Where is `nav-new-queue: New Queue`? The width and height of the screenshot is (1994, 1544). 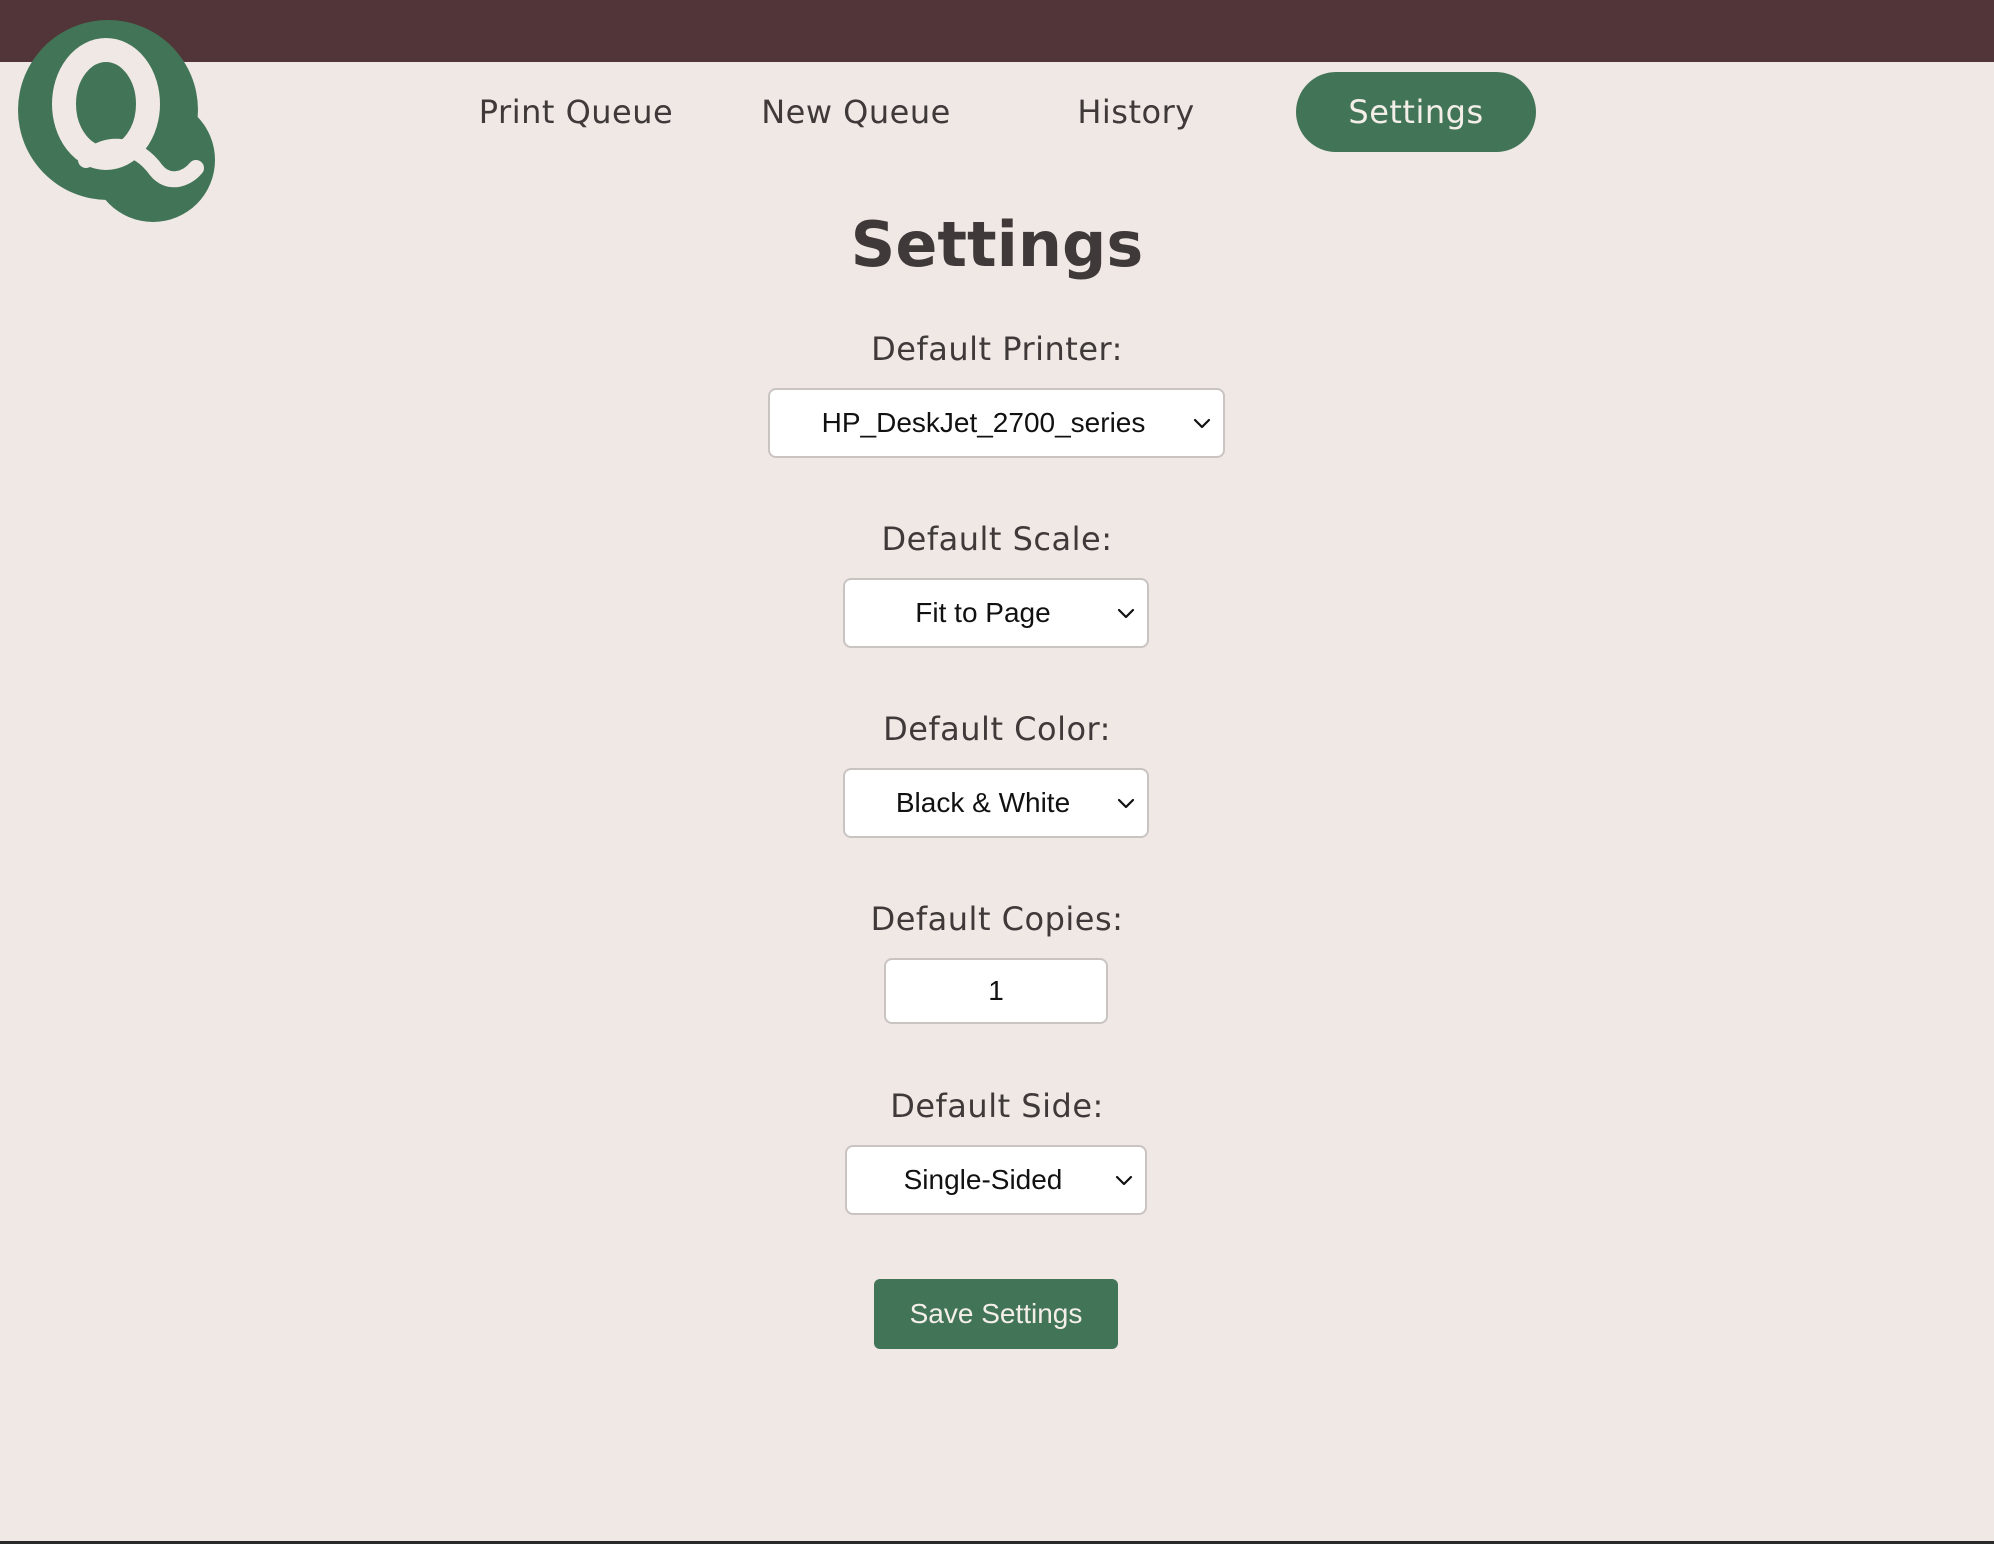 nav-new-queue: New Queue is located at coordinates (856, 112).